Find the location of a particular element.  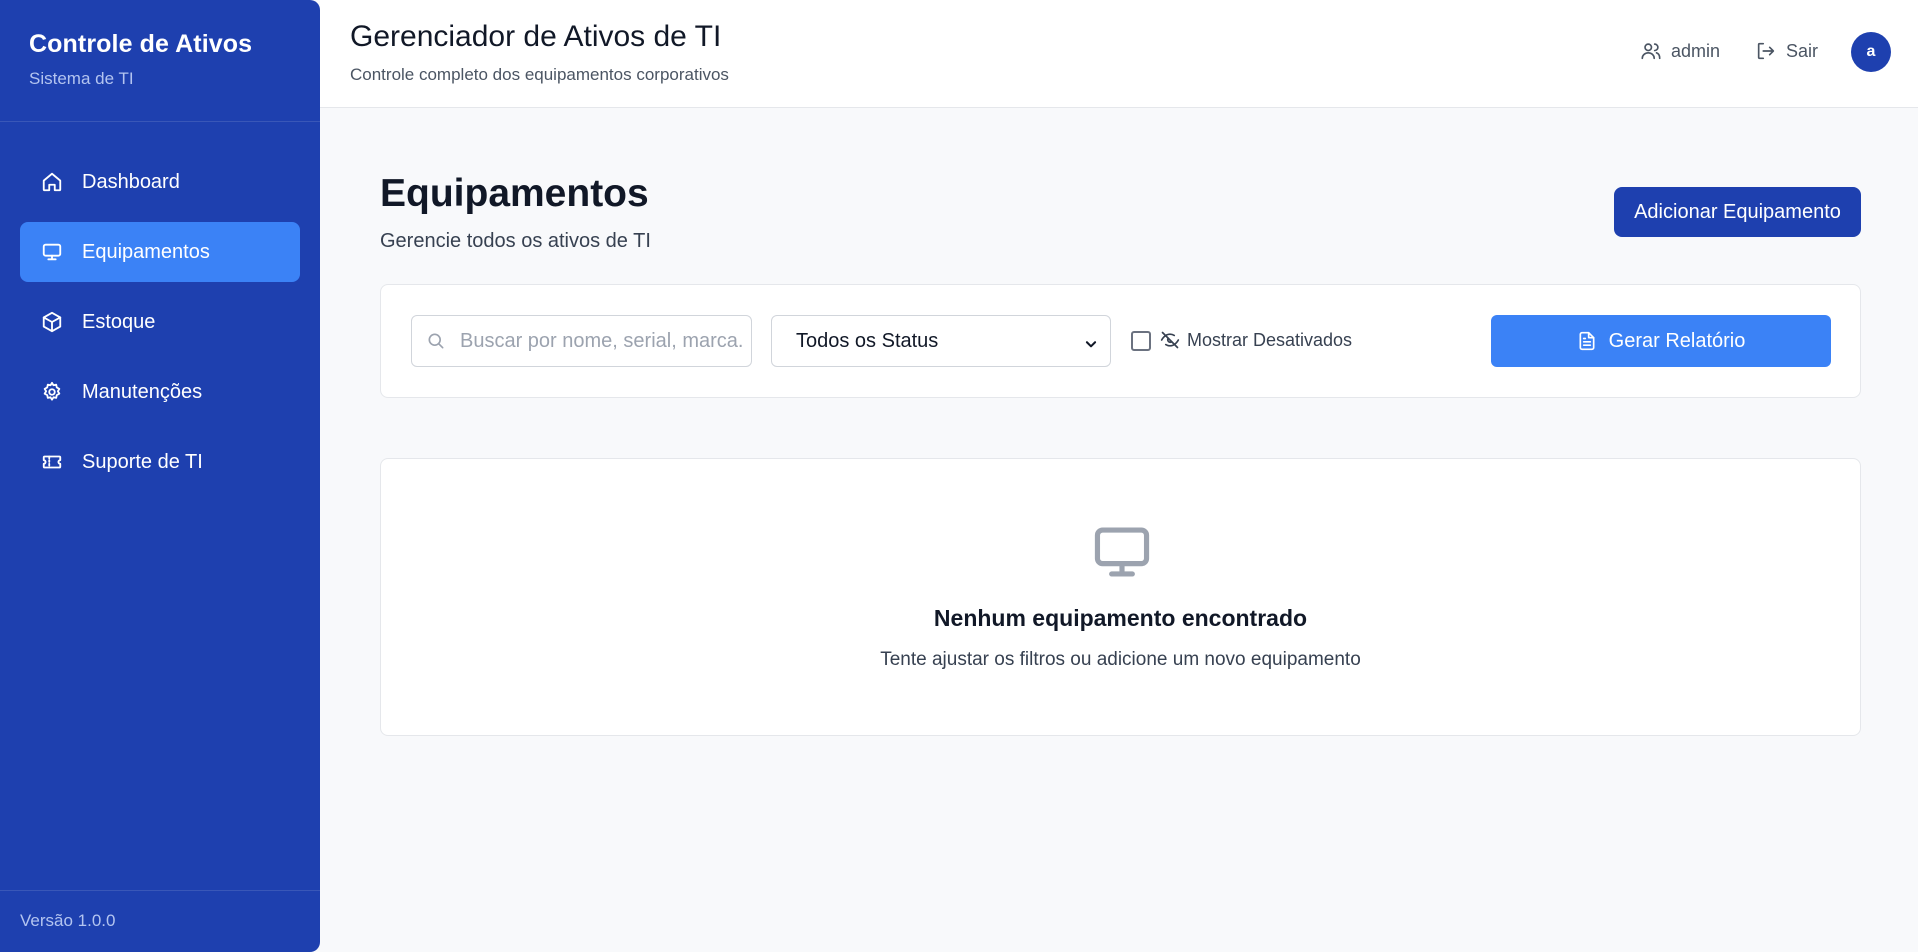

sidebar-item-manutencoes: Manutenções is located at coordinates (160, 392).